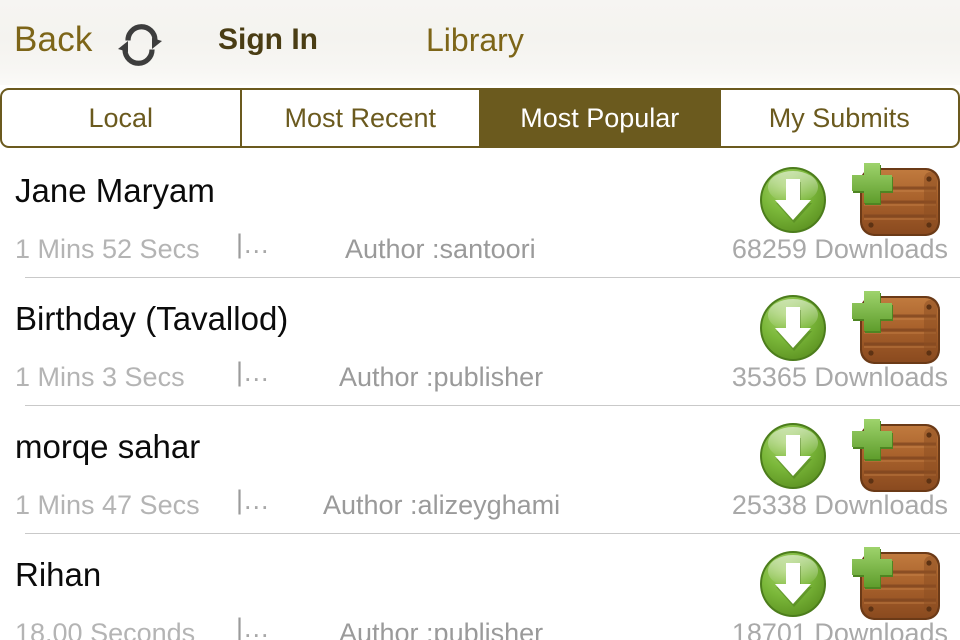 This screenshot has height=640, width=960. Describe the element at coordinates (839, 629) in the screenshot. I see `download-count: 18701 Downloads` at that location.